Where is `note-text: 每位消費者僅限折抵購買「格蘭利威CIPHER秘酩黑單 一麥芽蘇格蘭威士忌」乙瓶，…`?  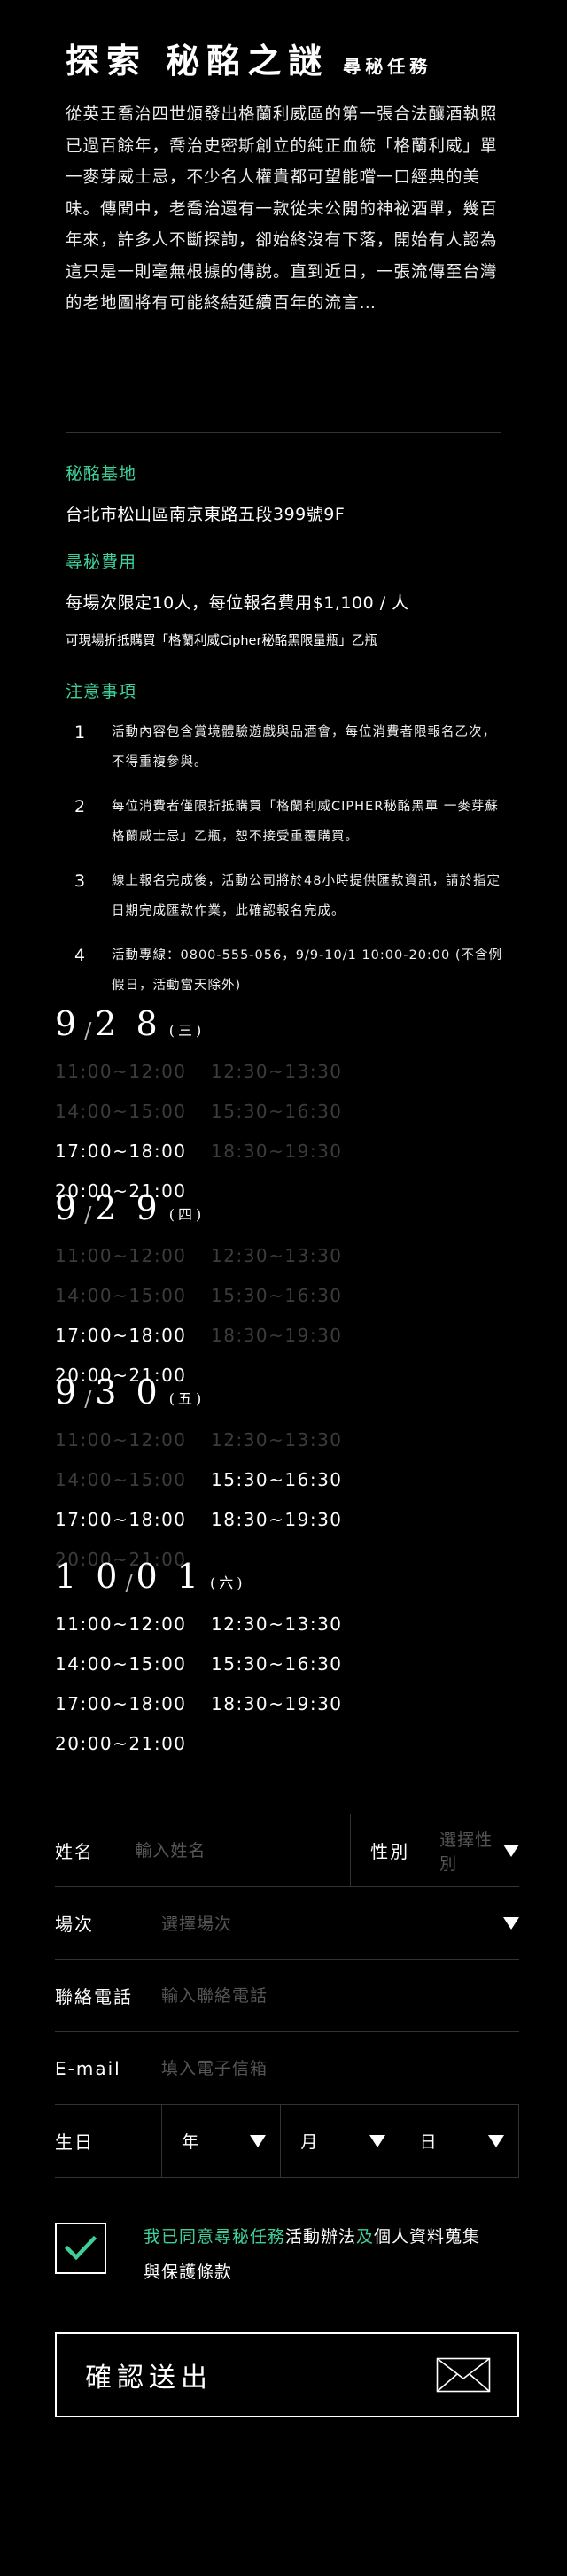
note-text: 每位消費者僅限折抵購買「格蘭利威CIPHER秘酩黑單 一麥芽蘇格蘭威士忌」乙瓶，… is located at coordinates (305, 822).